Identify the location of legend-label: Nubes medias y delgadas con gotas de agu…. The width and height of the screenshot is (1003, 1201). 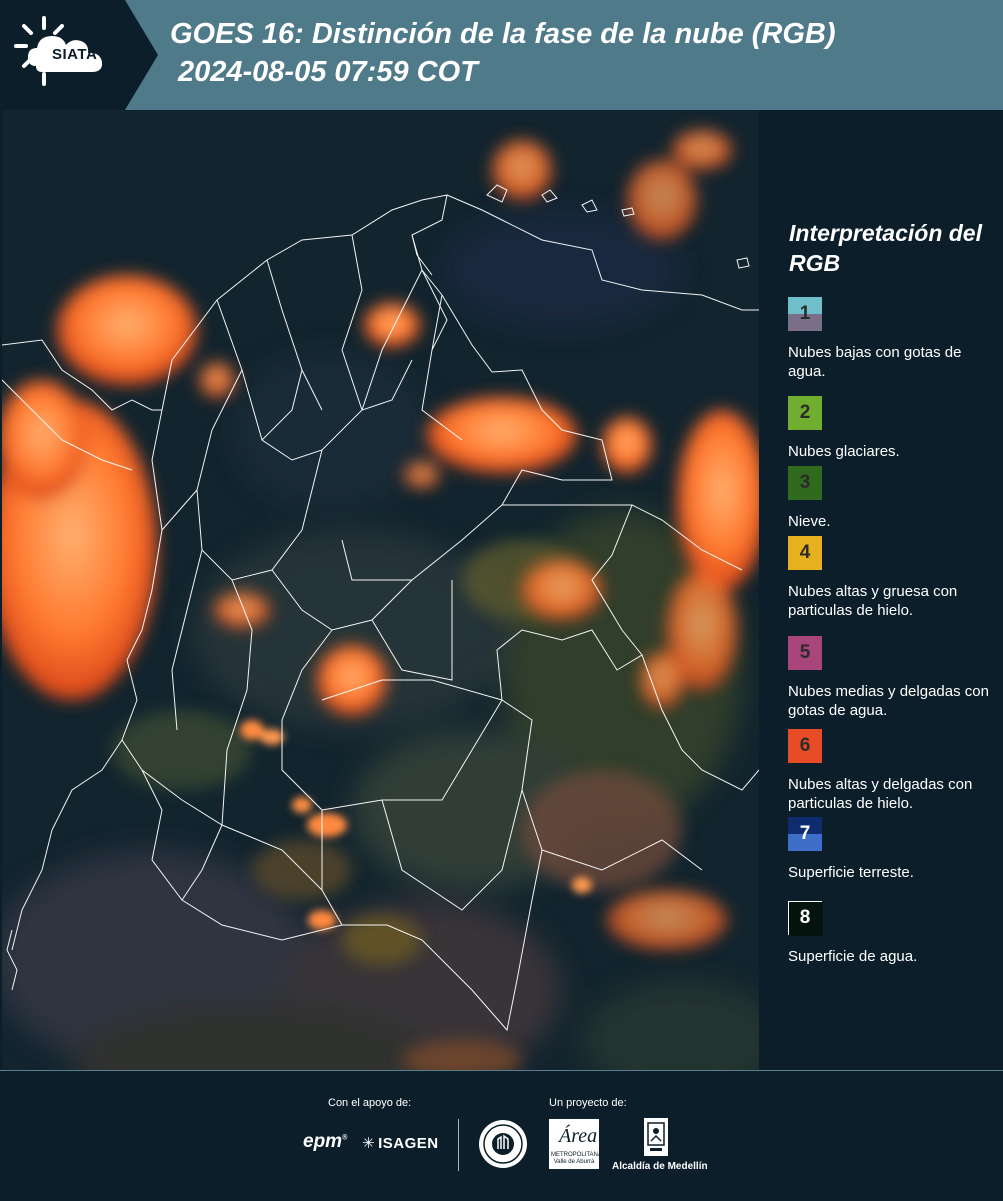
(888, 701).